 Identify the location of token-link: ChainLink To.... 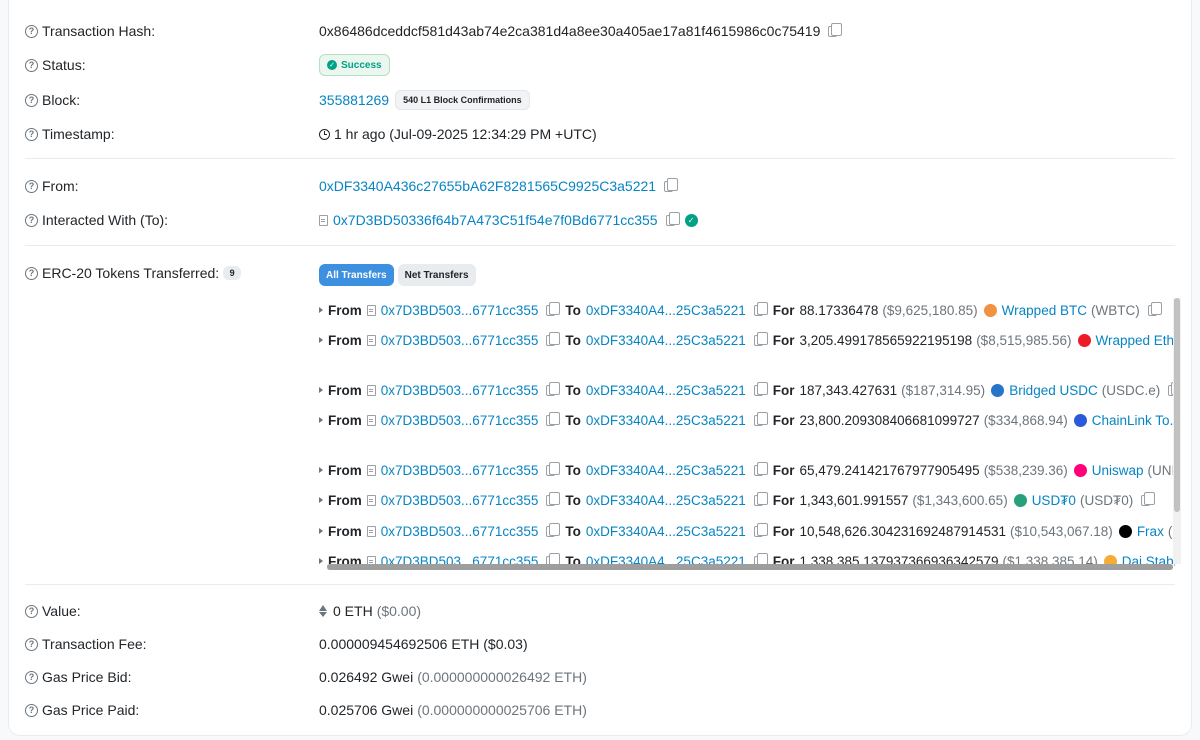
(1133, 420).